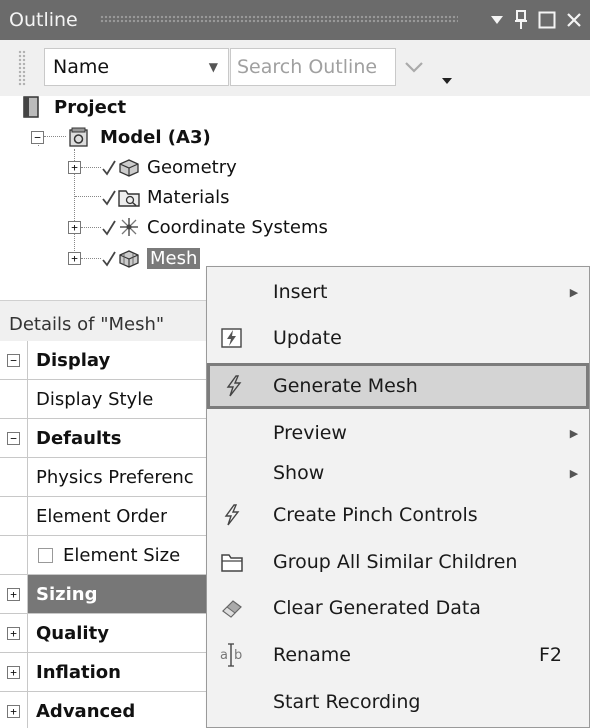  I want to click on menu-label: Clear Generated Data, so click(377, 608).